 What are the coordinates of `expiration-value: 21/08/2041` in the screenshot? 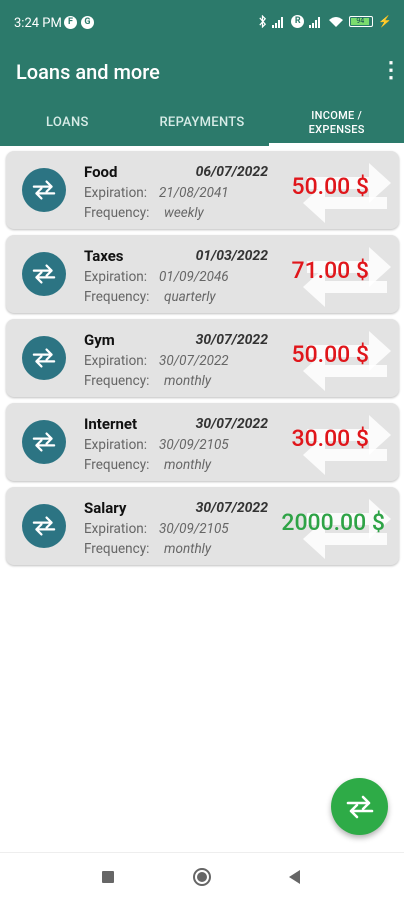 It's located at (194, 193).